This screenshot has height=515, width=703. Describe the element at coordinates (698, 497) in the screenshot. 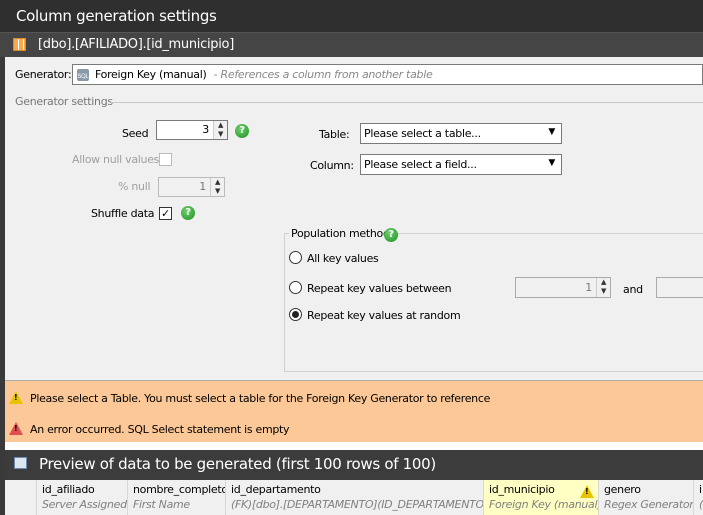

I see `grid-column-header: i(` at that location.